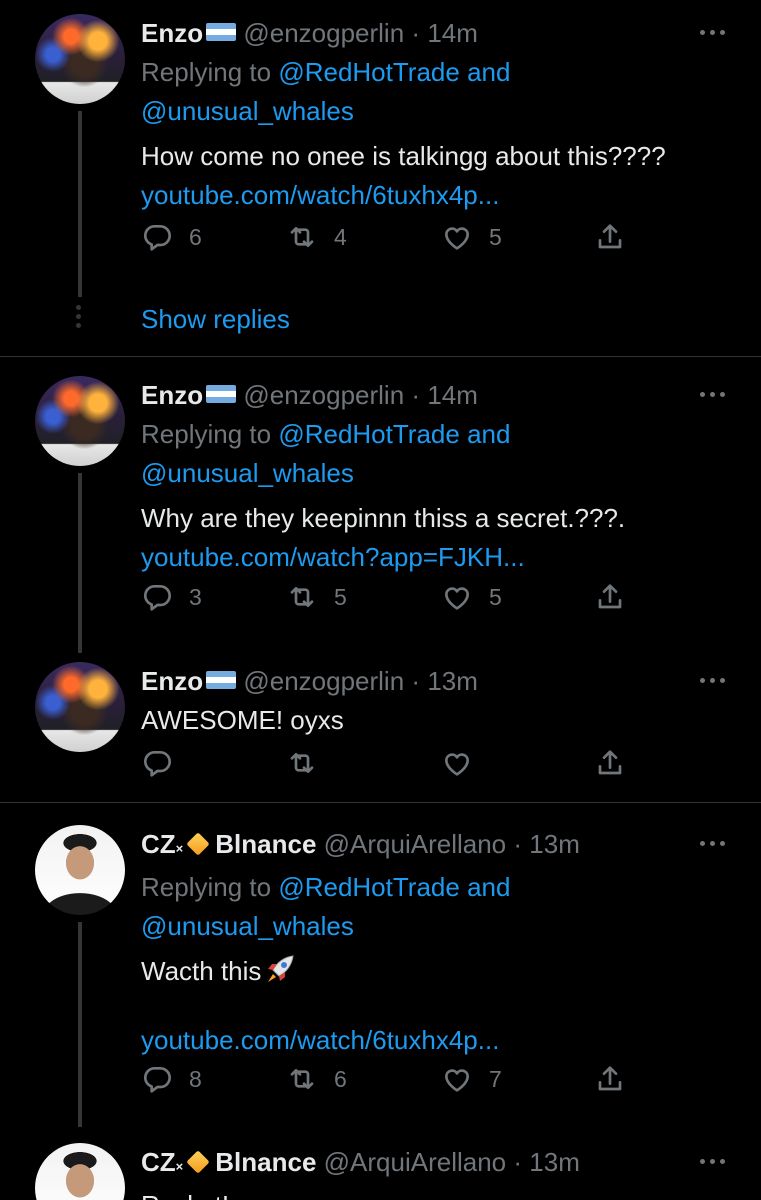  I want to click on like-count: 7, so click(495, 1078).